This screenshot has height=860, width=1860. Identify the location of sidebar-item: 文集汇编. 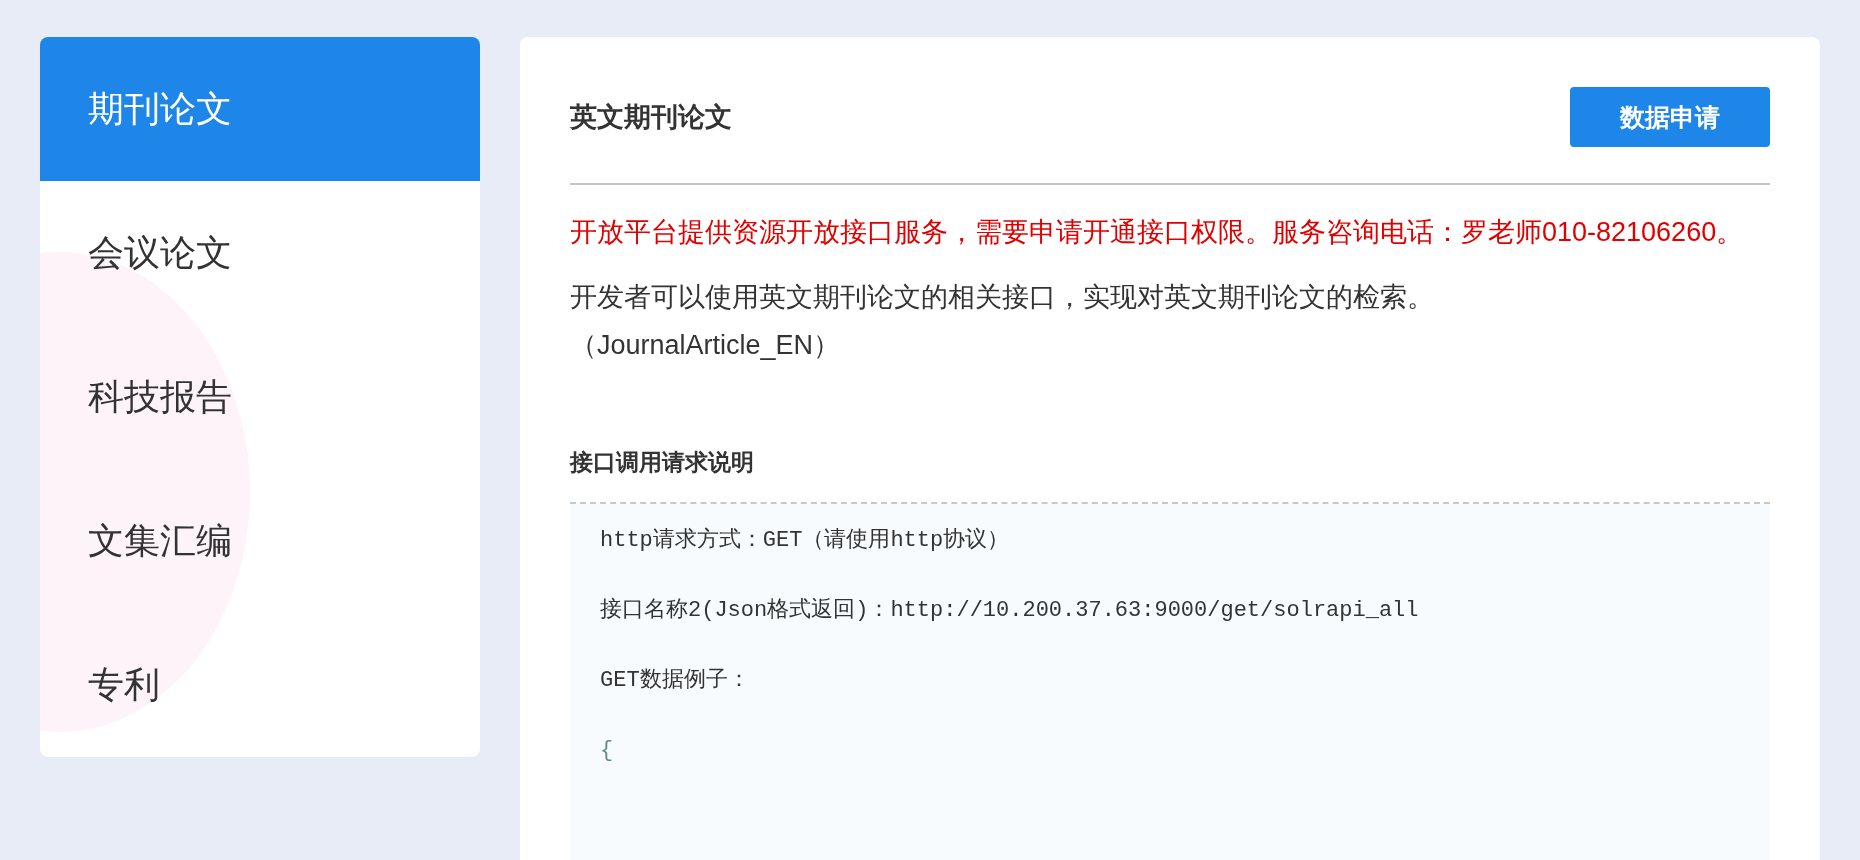
(260, 541).